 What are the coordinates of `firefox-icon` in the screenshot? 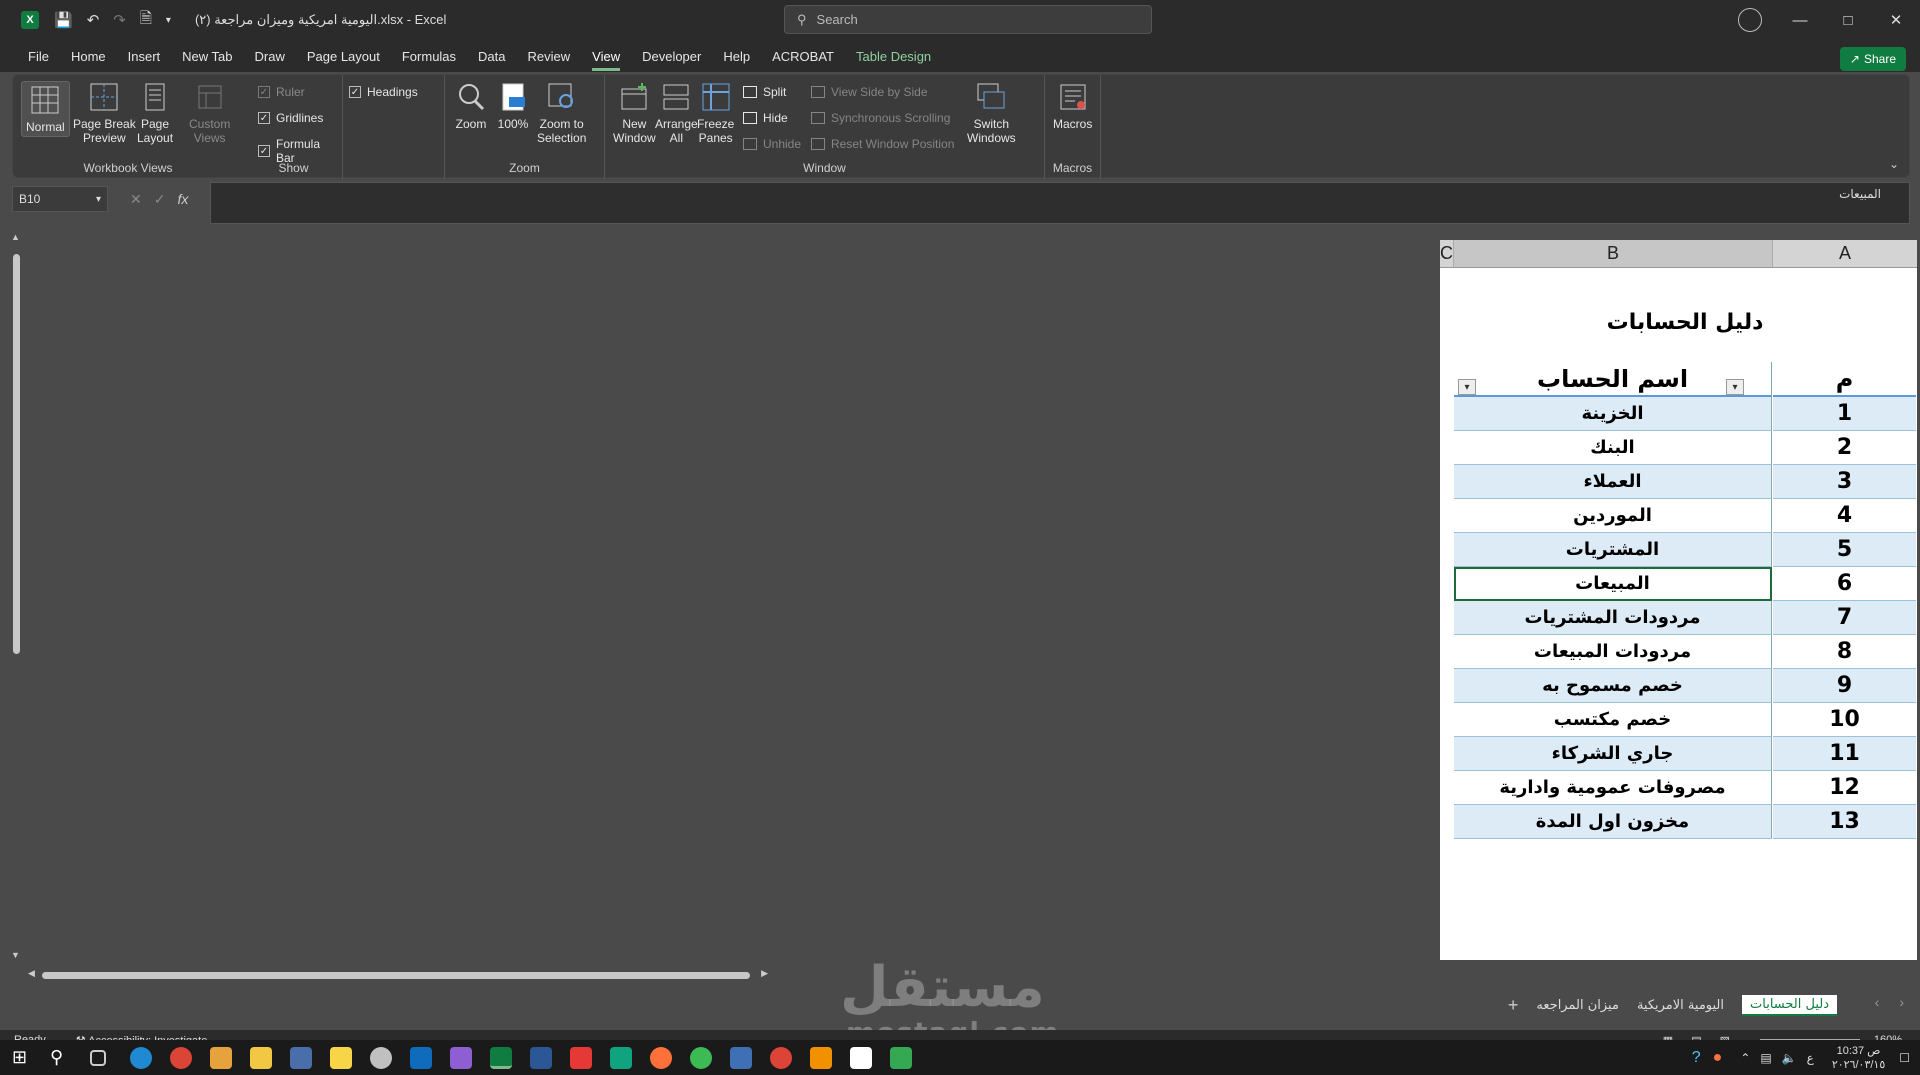 It's located at (661, 1058).